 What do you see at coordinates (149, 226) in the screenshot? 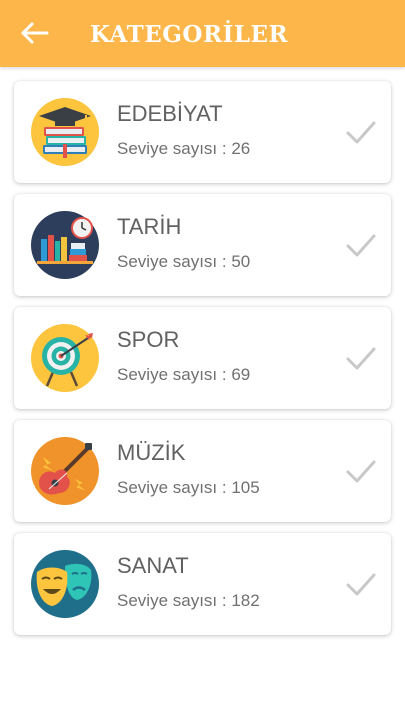
I see `category-name: TARİH` at bounding box center [149, 226].